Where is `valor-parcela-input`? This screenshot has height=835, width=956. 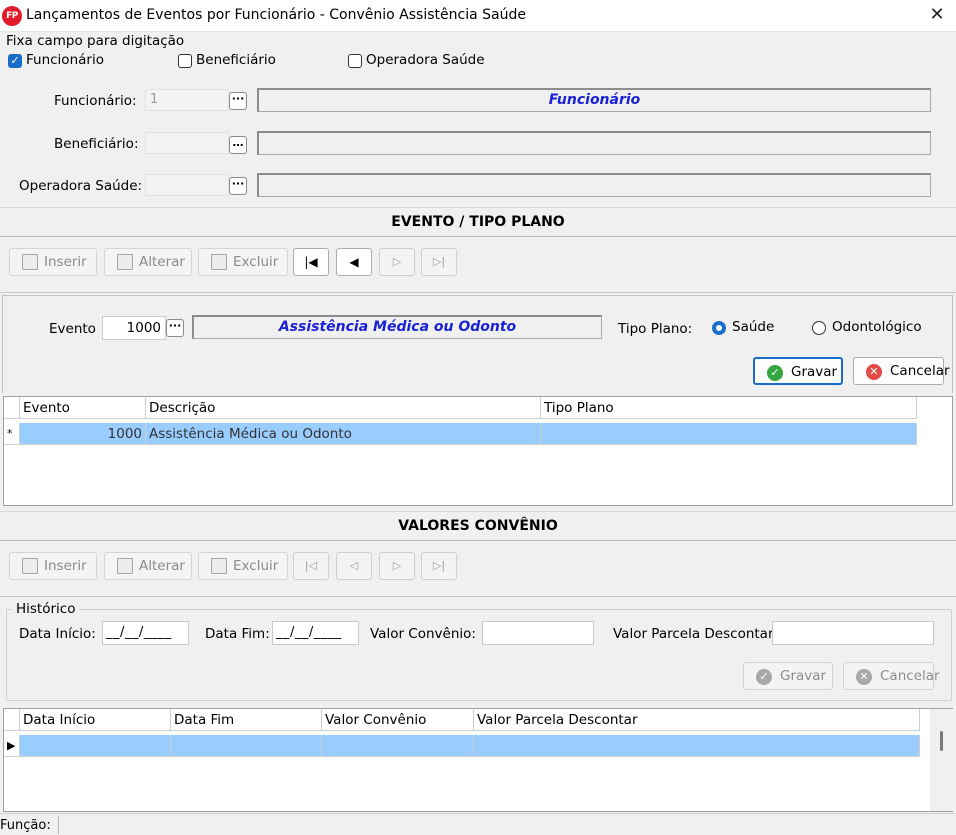 valor-parcela-input is located at coordinates (853, 633).